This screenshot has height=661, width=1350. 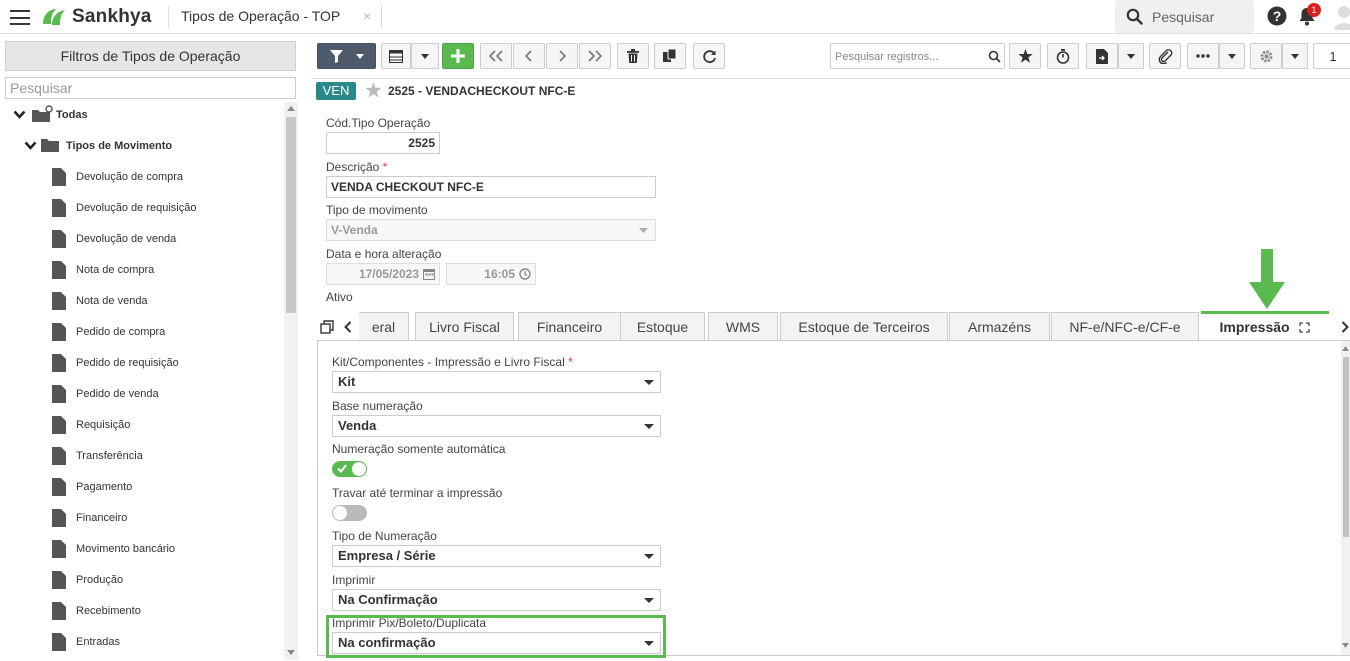 I want to click on timer-button, so click(x=1063, y=56).